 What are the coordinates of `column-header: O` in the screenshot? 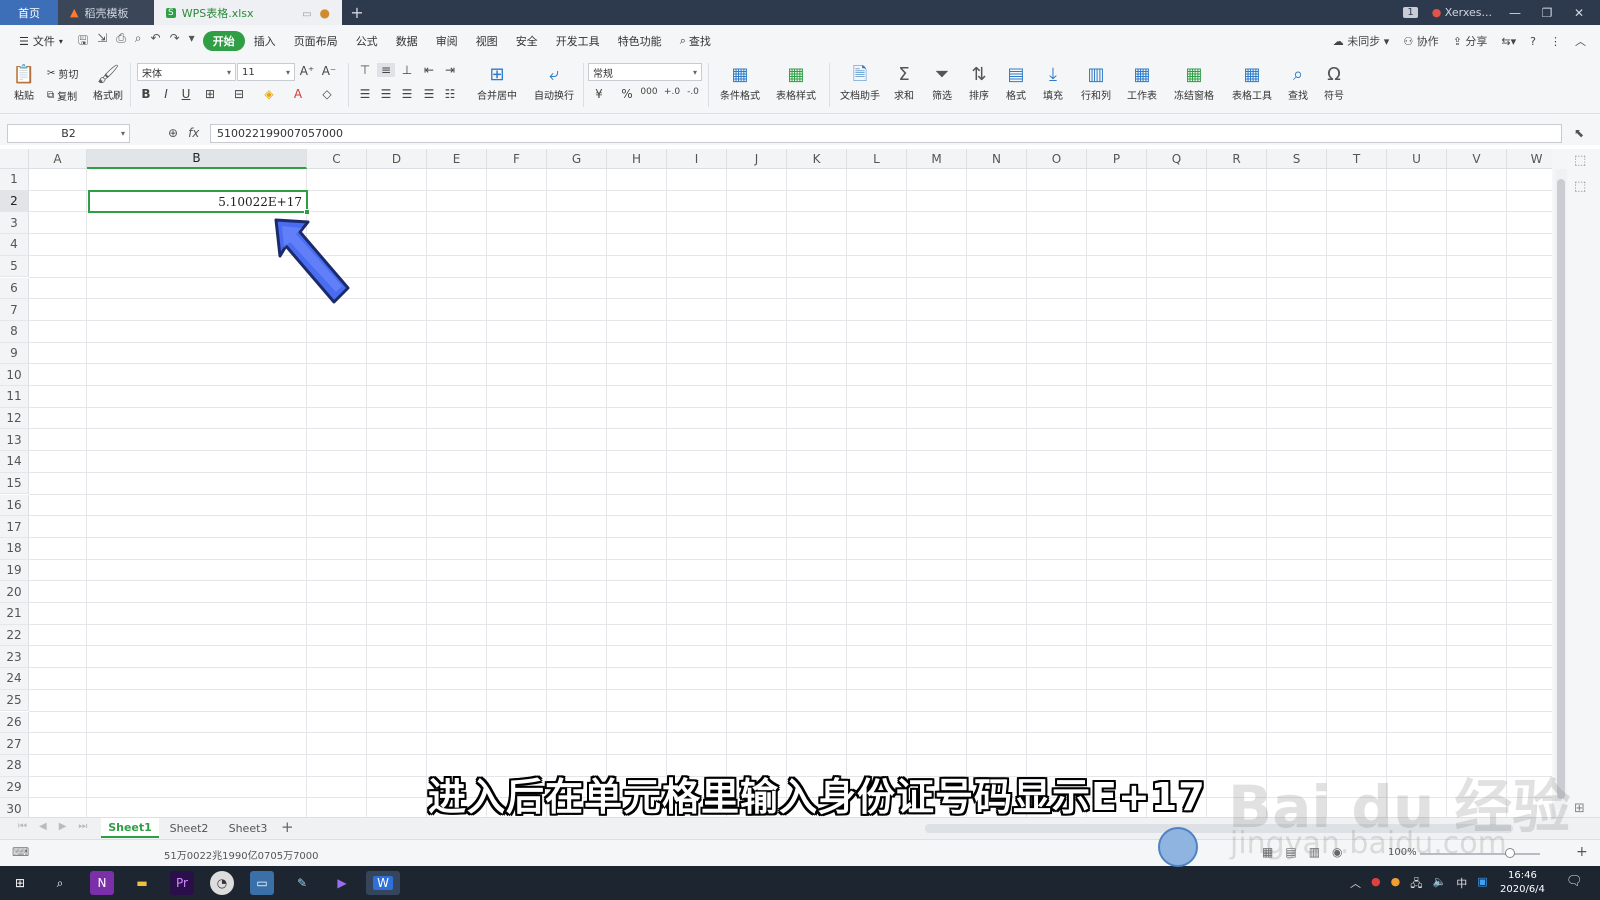 It's located at (1057, 159).